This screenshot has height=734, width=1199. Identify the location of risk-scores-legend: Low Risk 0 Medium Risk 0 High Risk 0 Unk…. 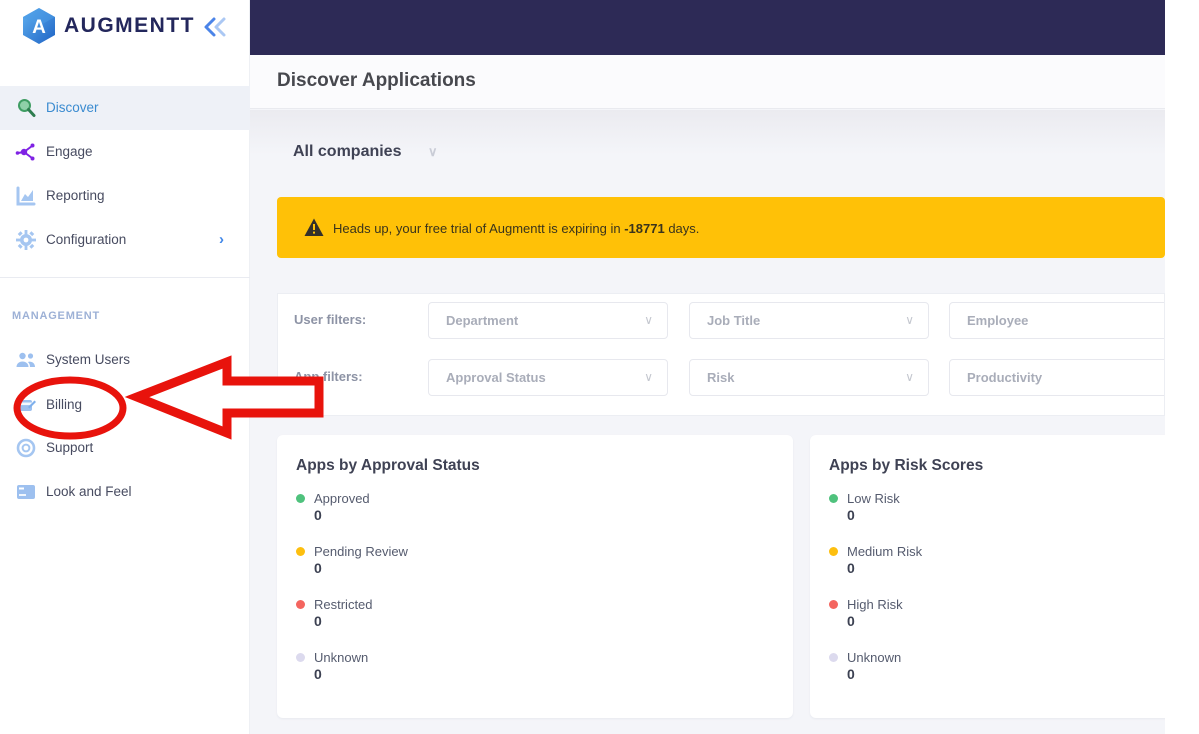
(997, 588).